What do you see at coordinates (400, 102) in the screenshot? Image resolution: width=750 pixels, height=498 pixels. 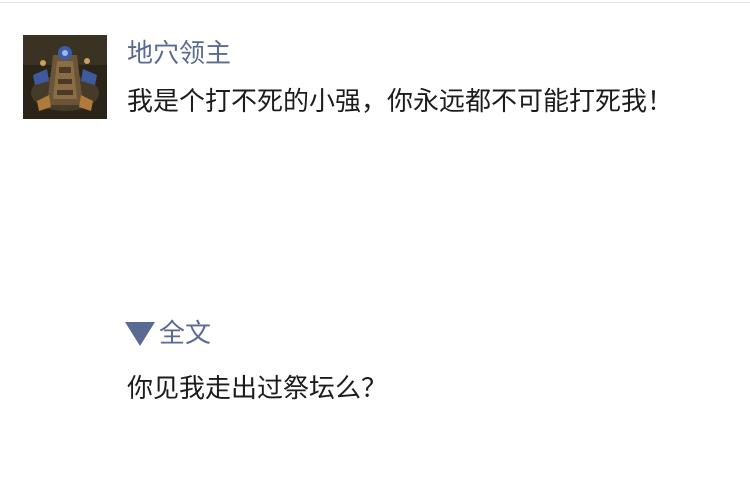 I see `post-text: 我是个打不死的小强，你永远都不可能打死我！` at bounding box center [400, 102].